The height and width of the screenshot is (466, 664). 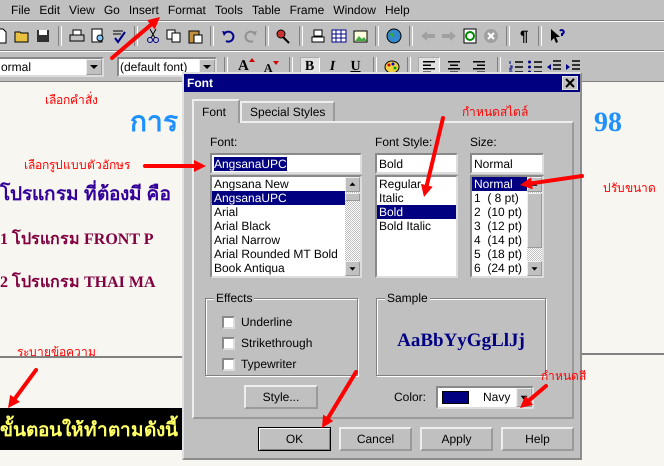 I want to click on menu-item: Frame, so click(x=306, y=10).